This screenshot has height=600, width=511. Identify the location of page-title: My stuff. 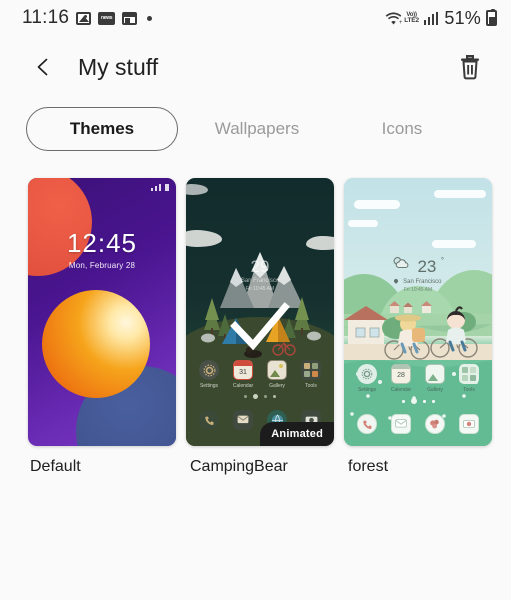
(118, 66).